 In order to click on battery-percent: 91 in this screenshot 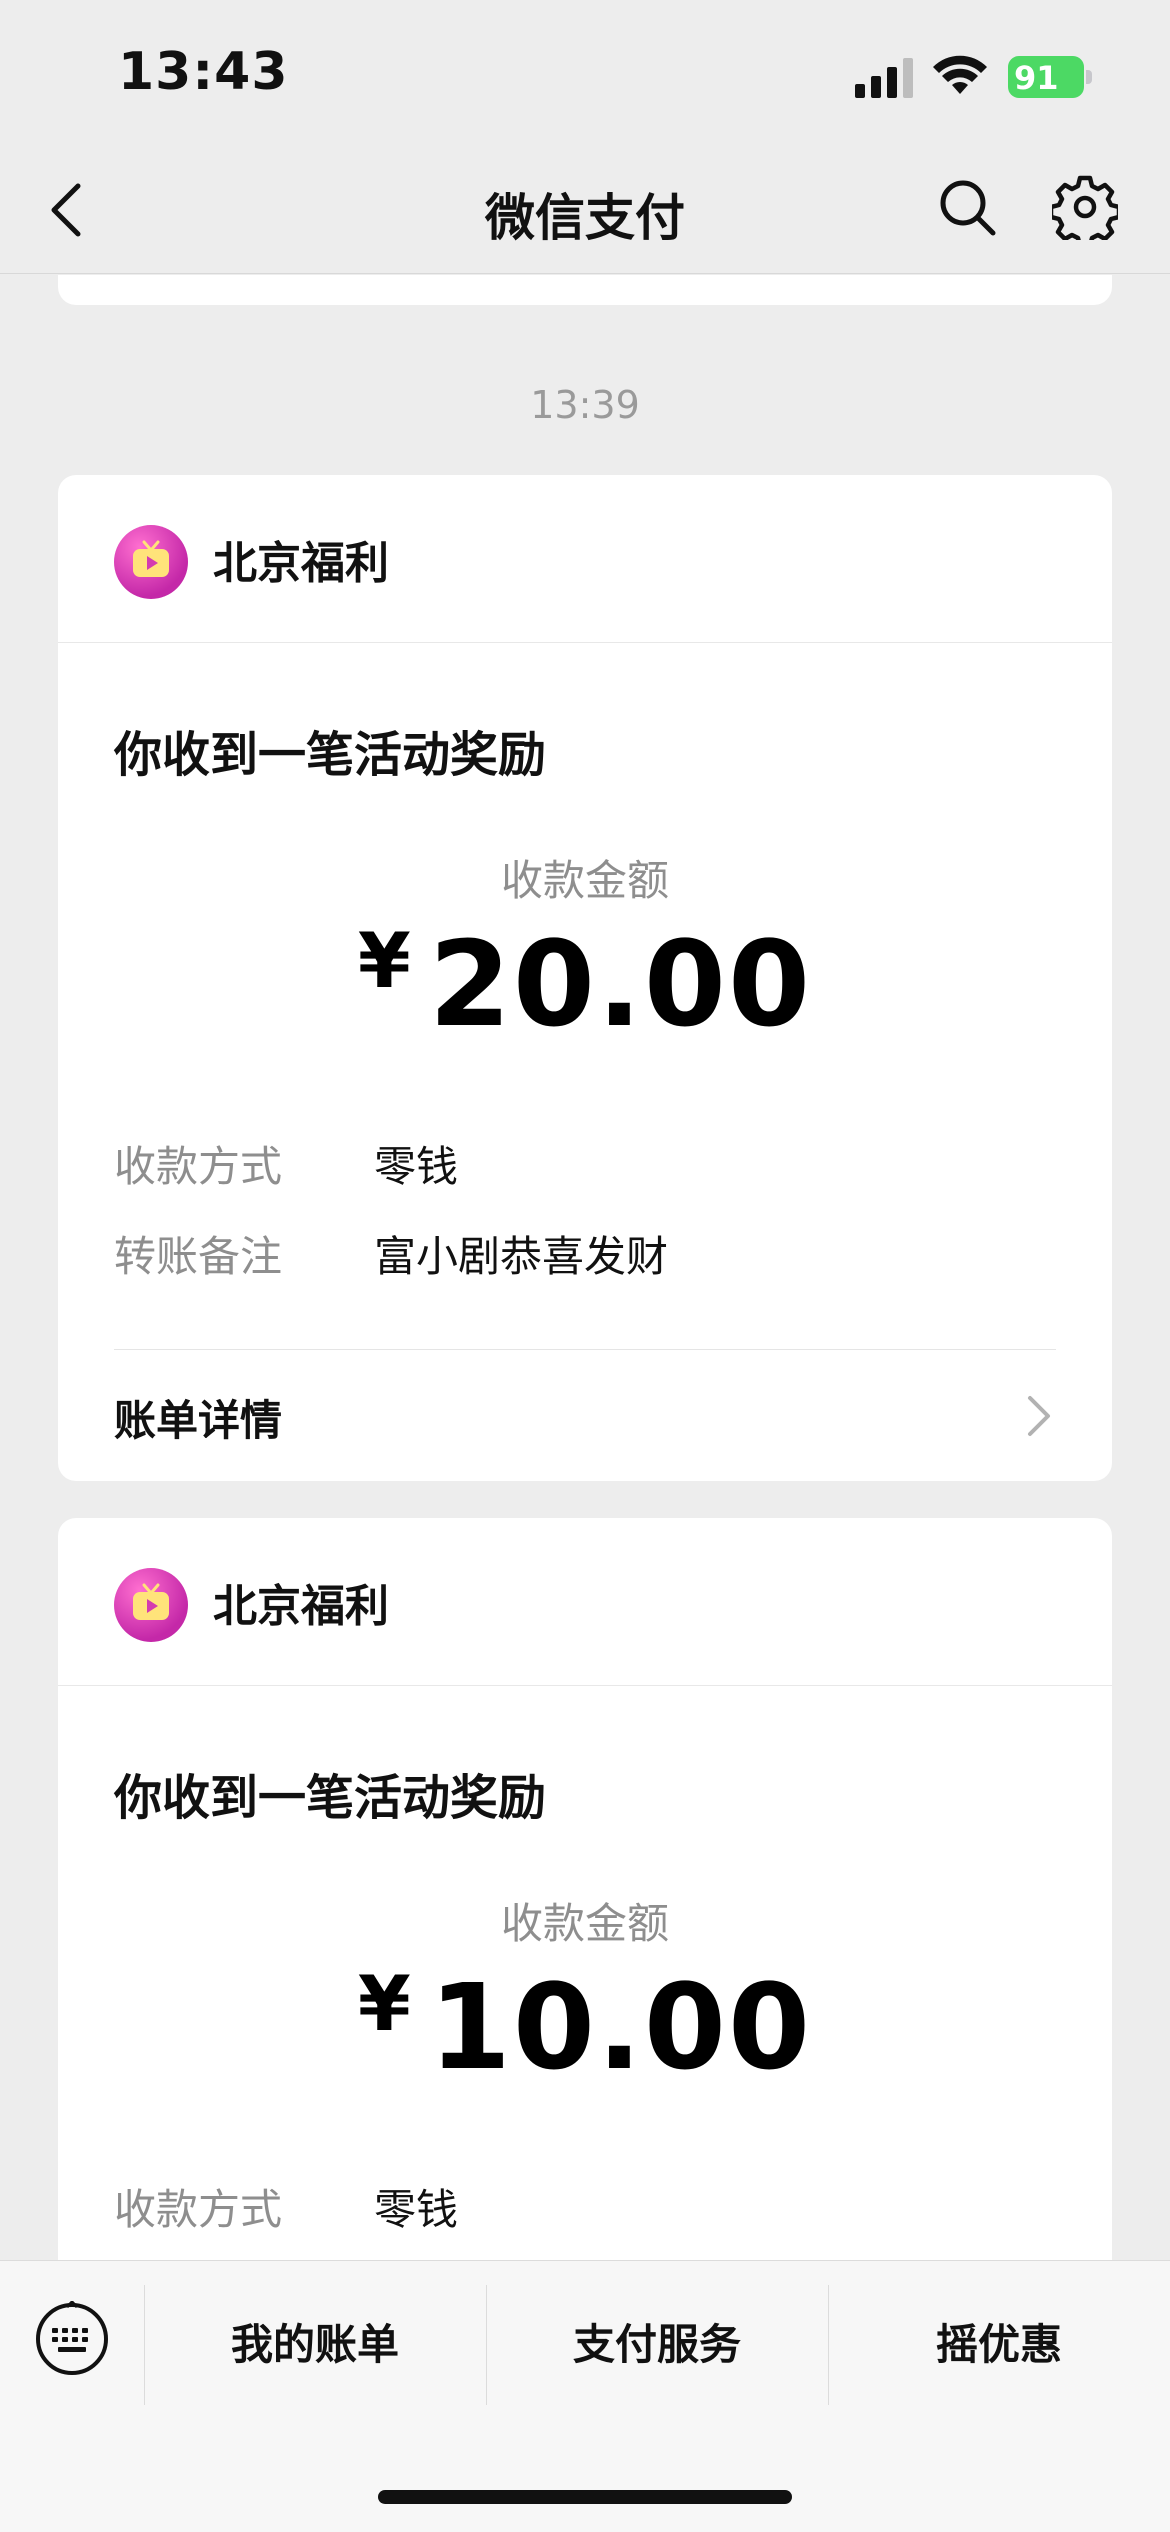, I will do `click(1036, 78)`.